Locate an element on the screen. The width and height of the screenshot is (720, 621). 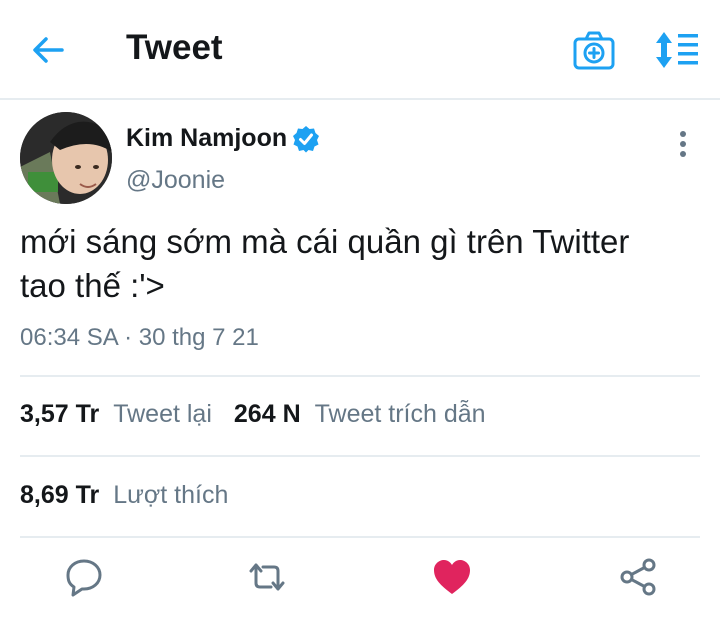
author-row: Kim Namjoon is located at coordinates (223, 138).